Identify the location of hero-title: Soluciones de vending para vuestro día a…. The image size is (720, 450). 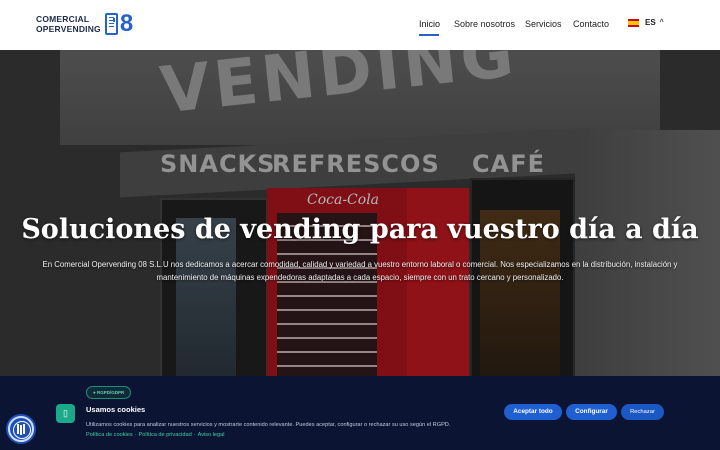
(360, 229).